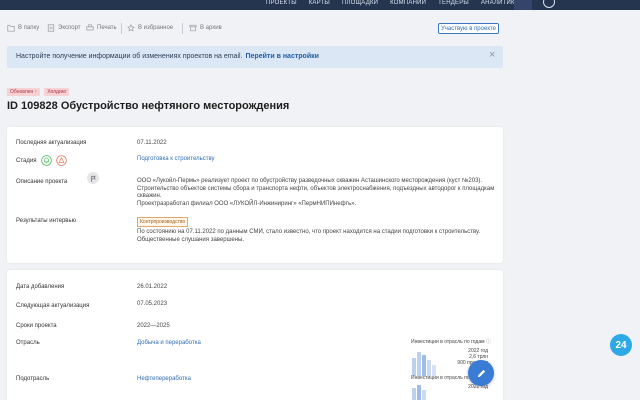 Image resolution: width=640 pixels, height=400 pixels. I want to click on archive-label: В архив, so click(211, 28).